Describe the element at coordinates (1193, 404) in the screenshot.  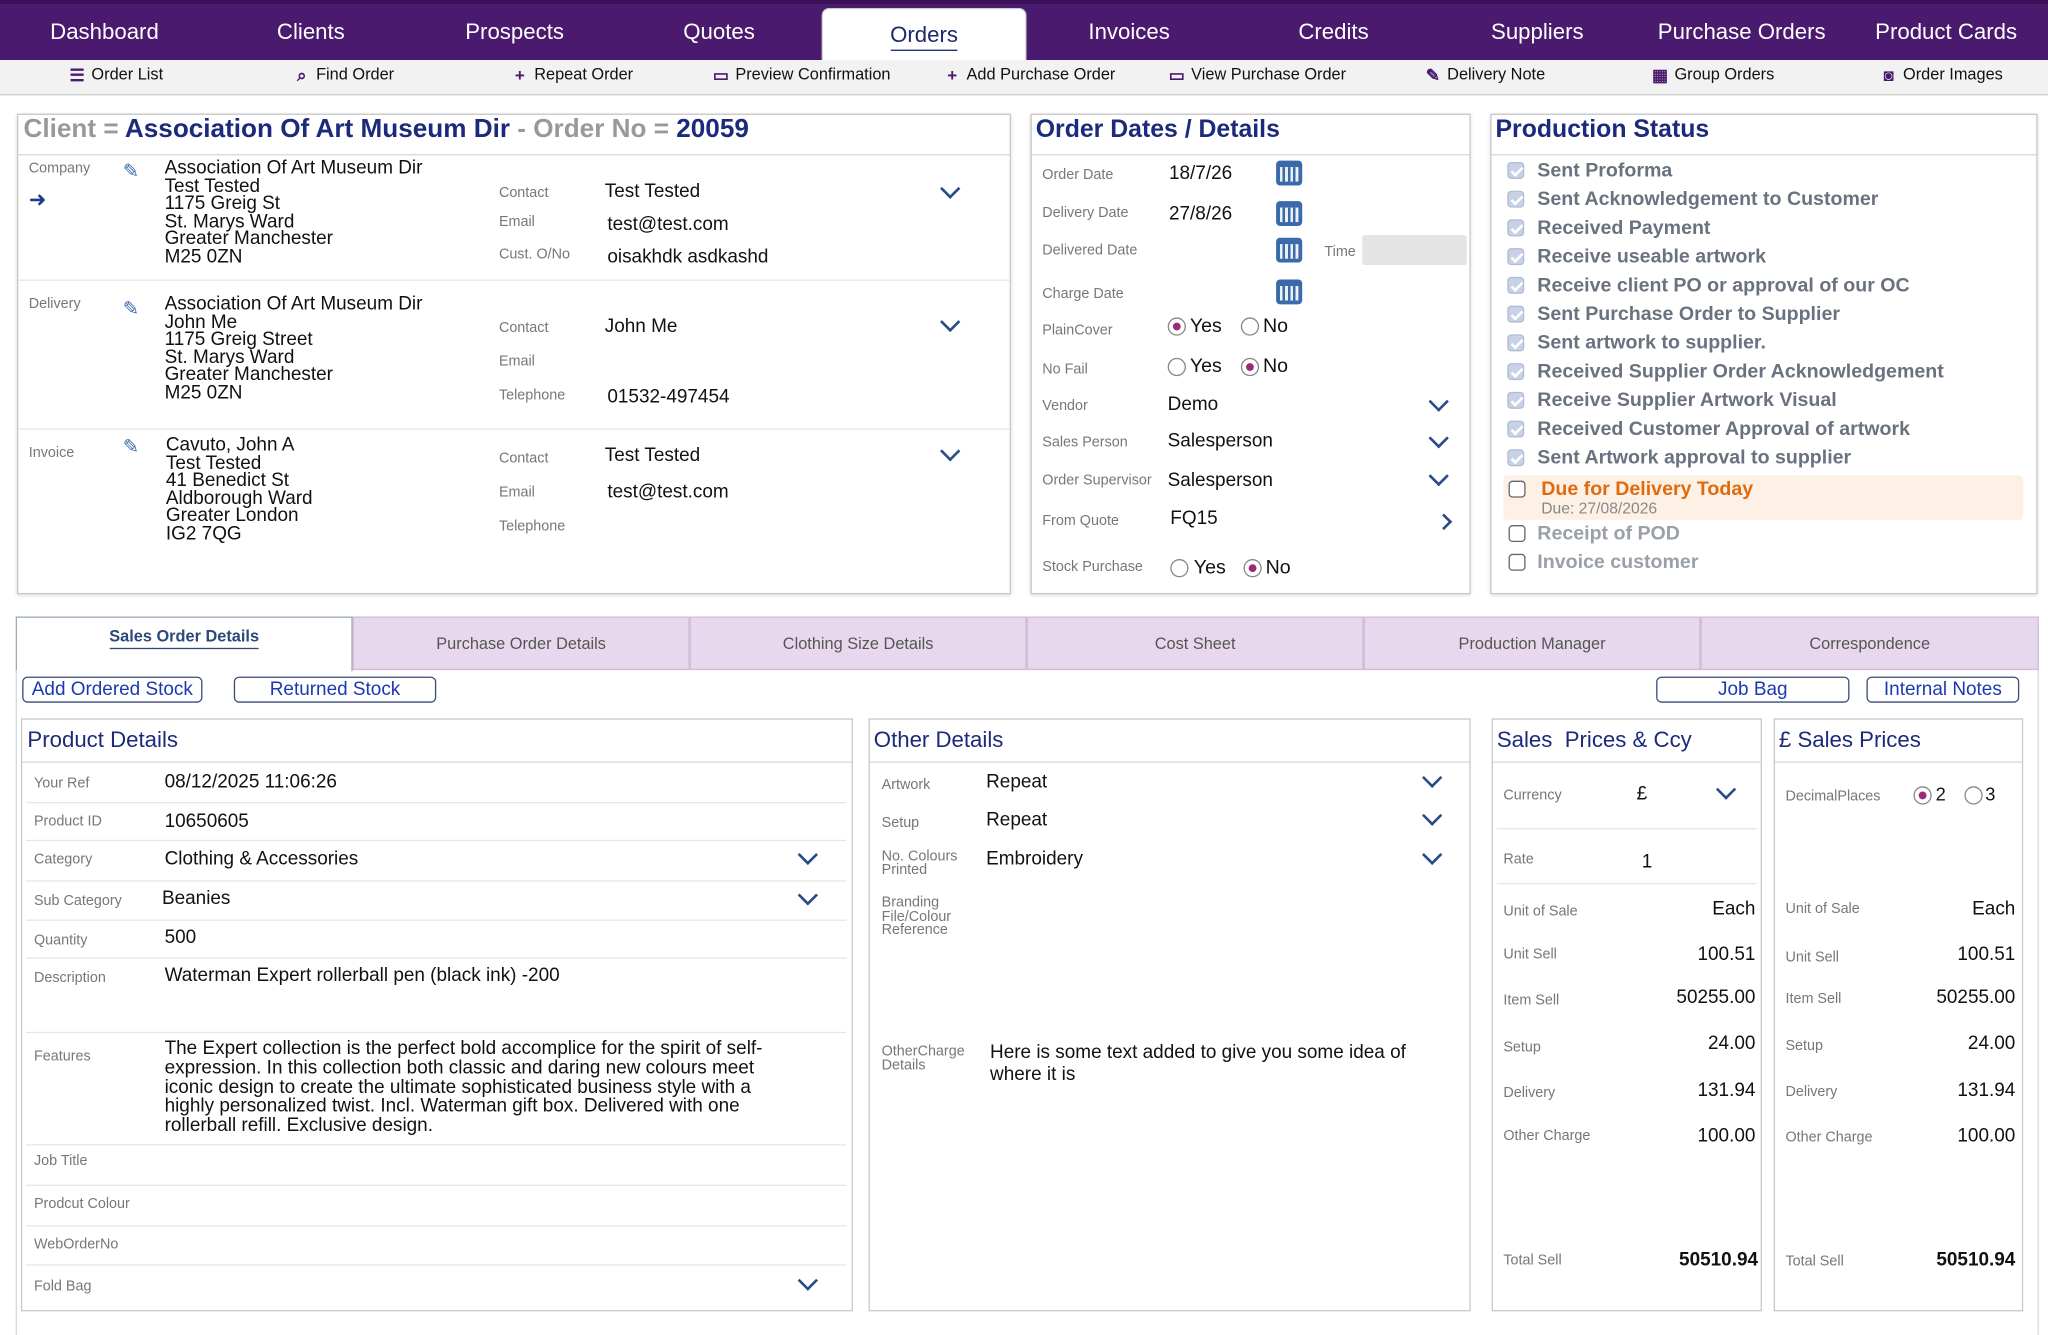
I see `vendor-select: Demo` at that location.